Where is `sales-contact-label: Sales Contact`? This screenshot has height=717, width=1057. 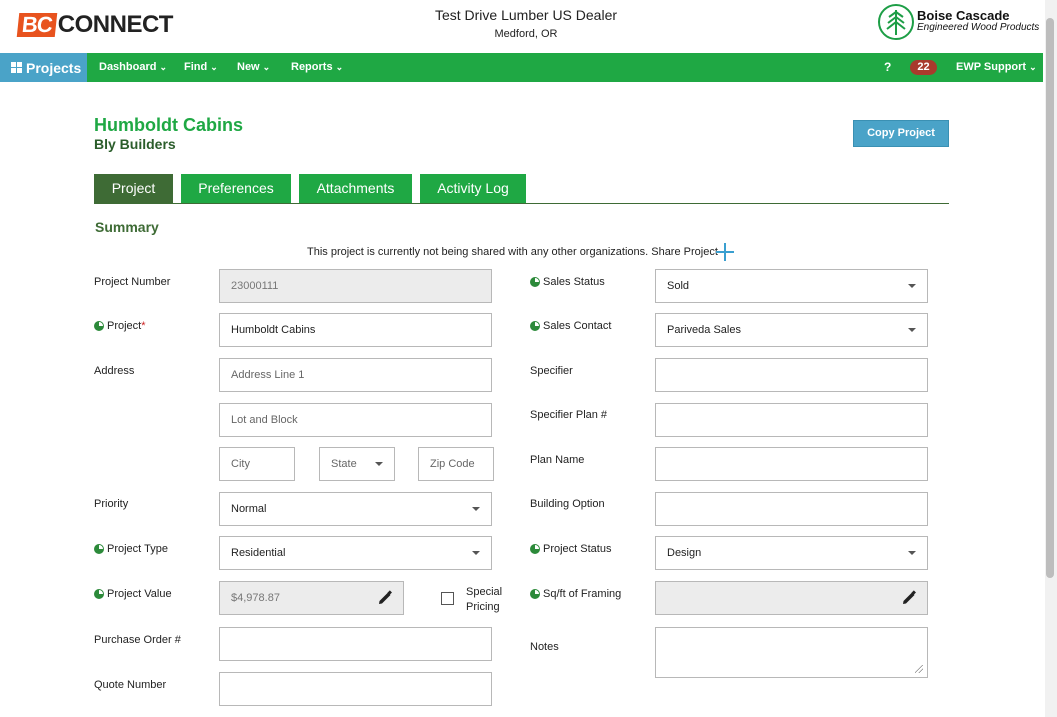 sales-contact-label: Sales Contact is located at coordinates (570, 326).